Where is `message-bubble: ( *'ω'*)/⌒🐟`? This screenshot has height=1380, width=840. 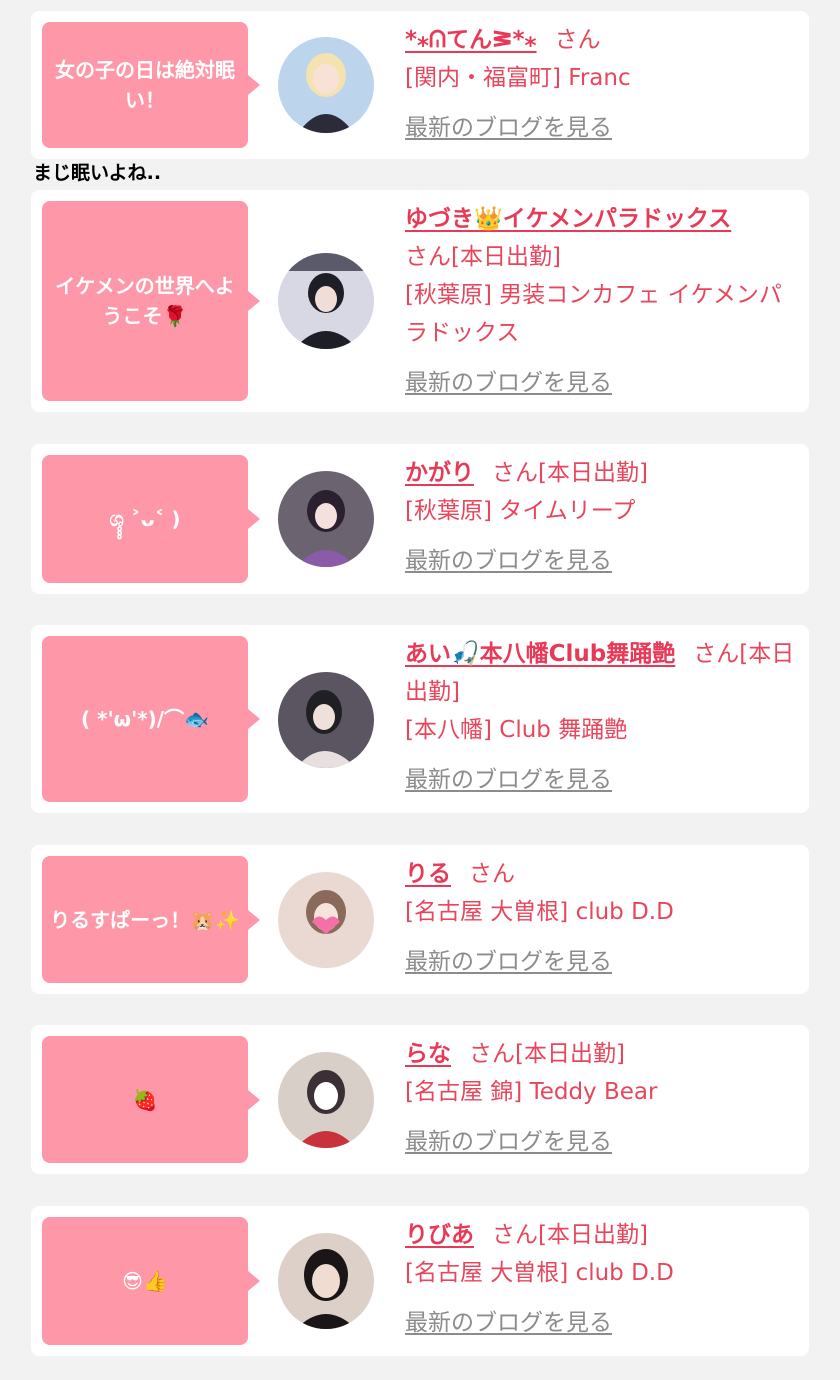 message-bubble: ( *'ω'*)/⌒🐟 is located at coordinates (151, 719).